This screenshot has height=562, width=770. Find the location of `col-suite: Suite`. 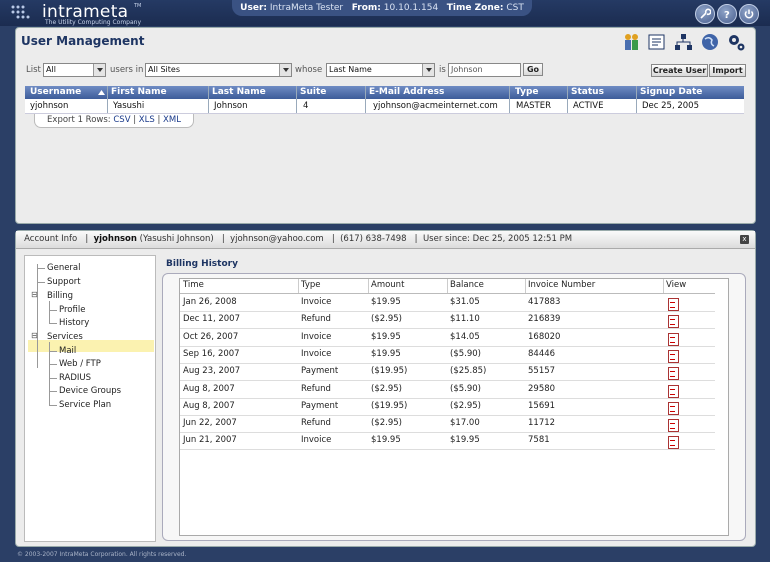

col-suite: Suite is located at coordinates (313, 92).